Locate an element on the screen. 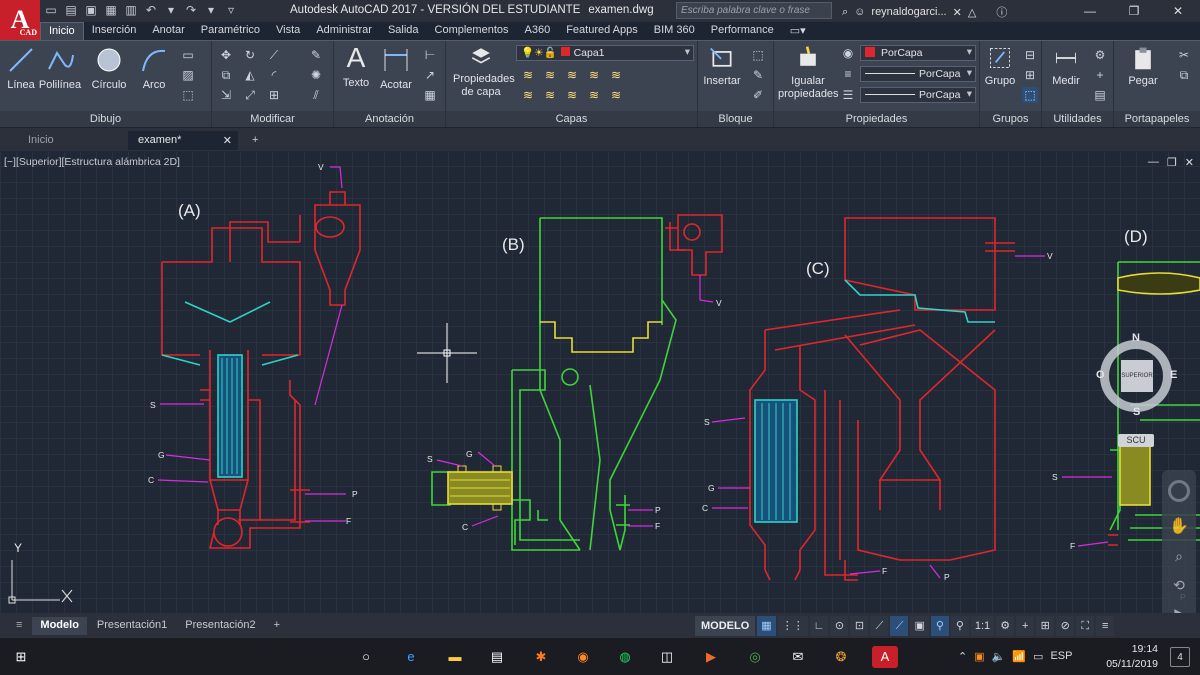 The width and height of the screenshot is (1200, 675). store-icon: ▤ is located at coordinates (497, 657).